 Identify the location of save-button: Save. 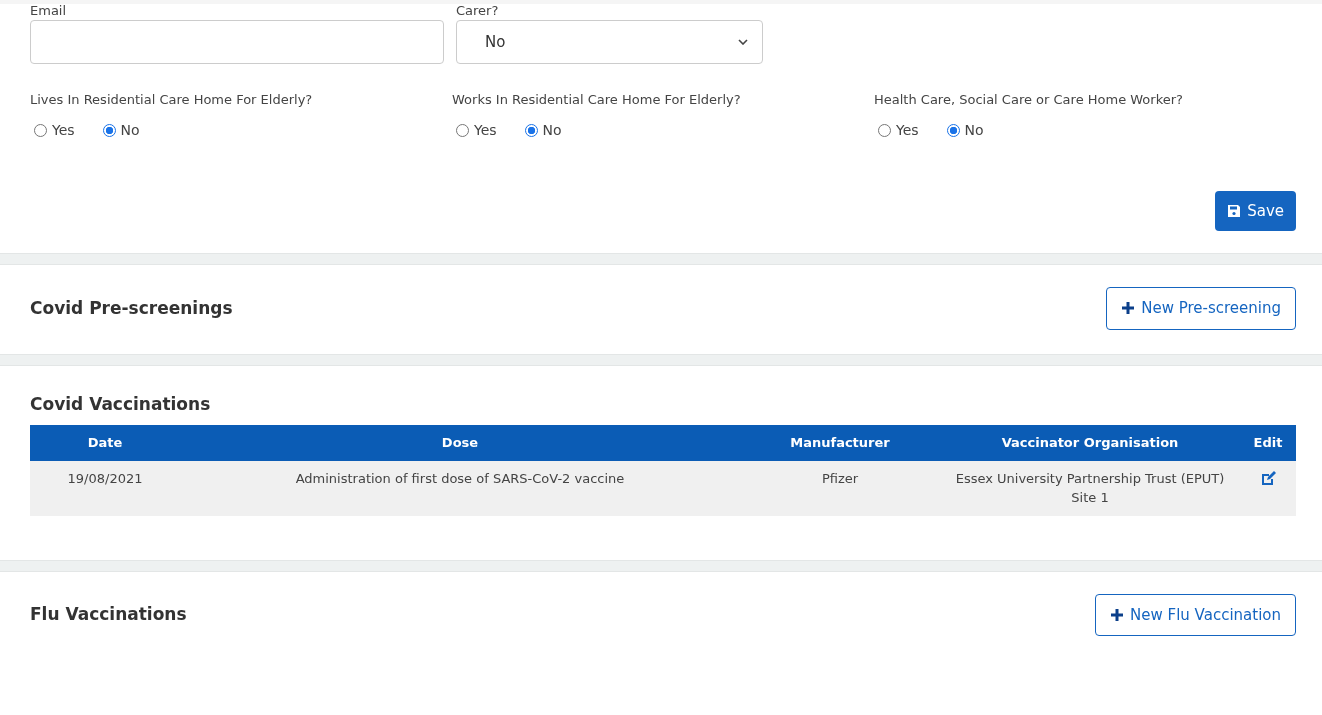
(1255, 210).